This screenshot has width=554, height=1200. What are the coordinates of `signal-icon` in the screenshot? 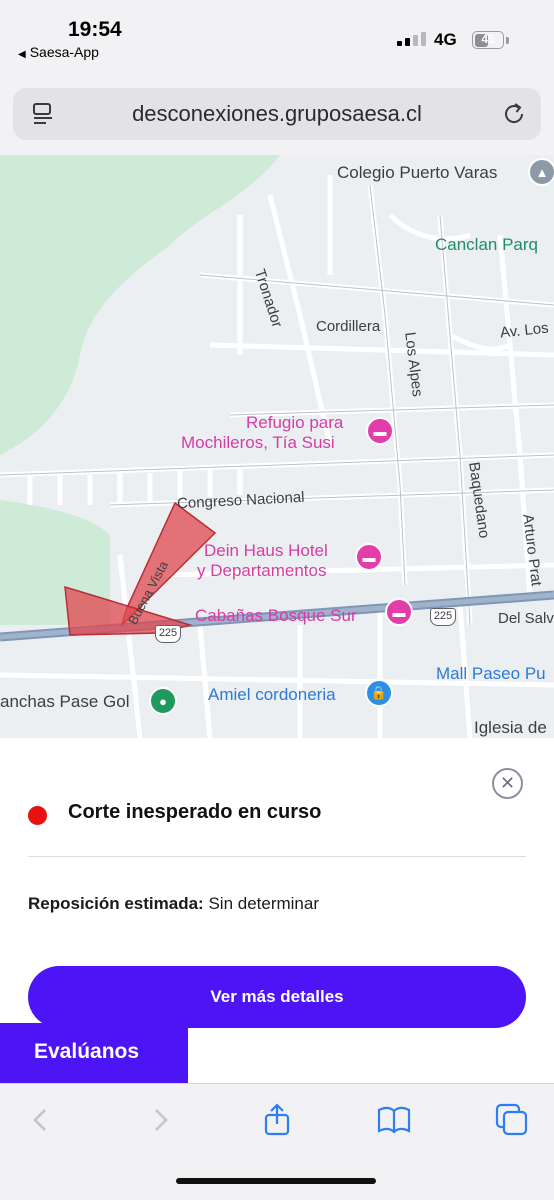 It's located at (412, 39).